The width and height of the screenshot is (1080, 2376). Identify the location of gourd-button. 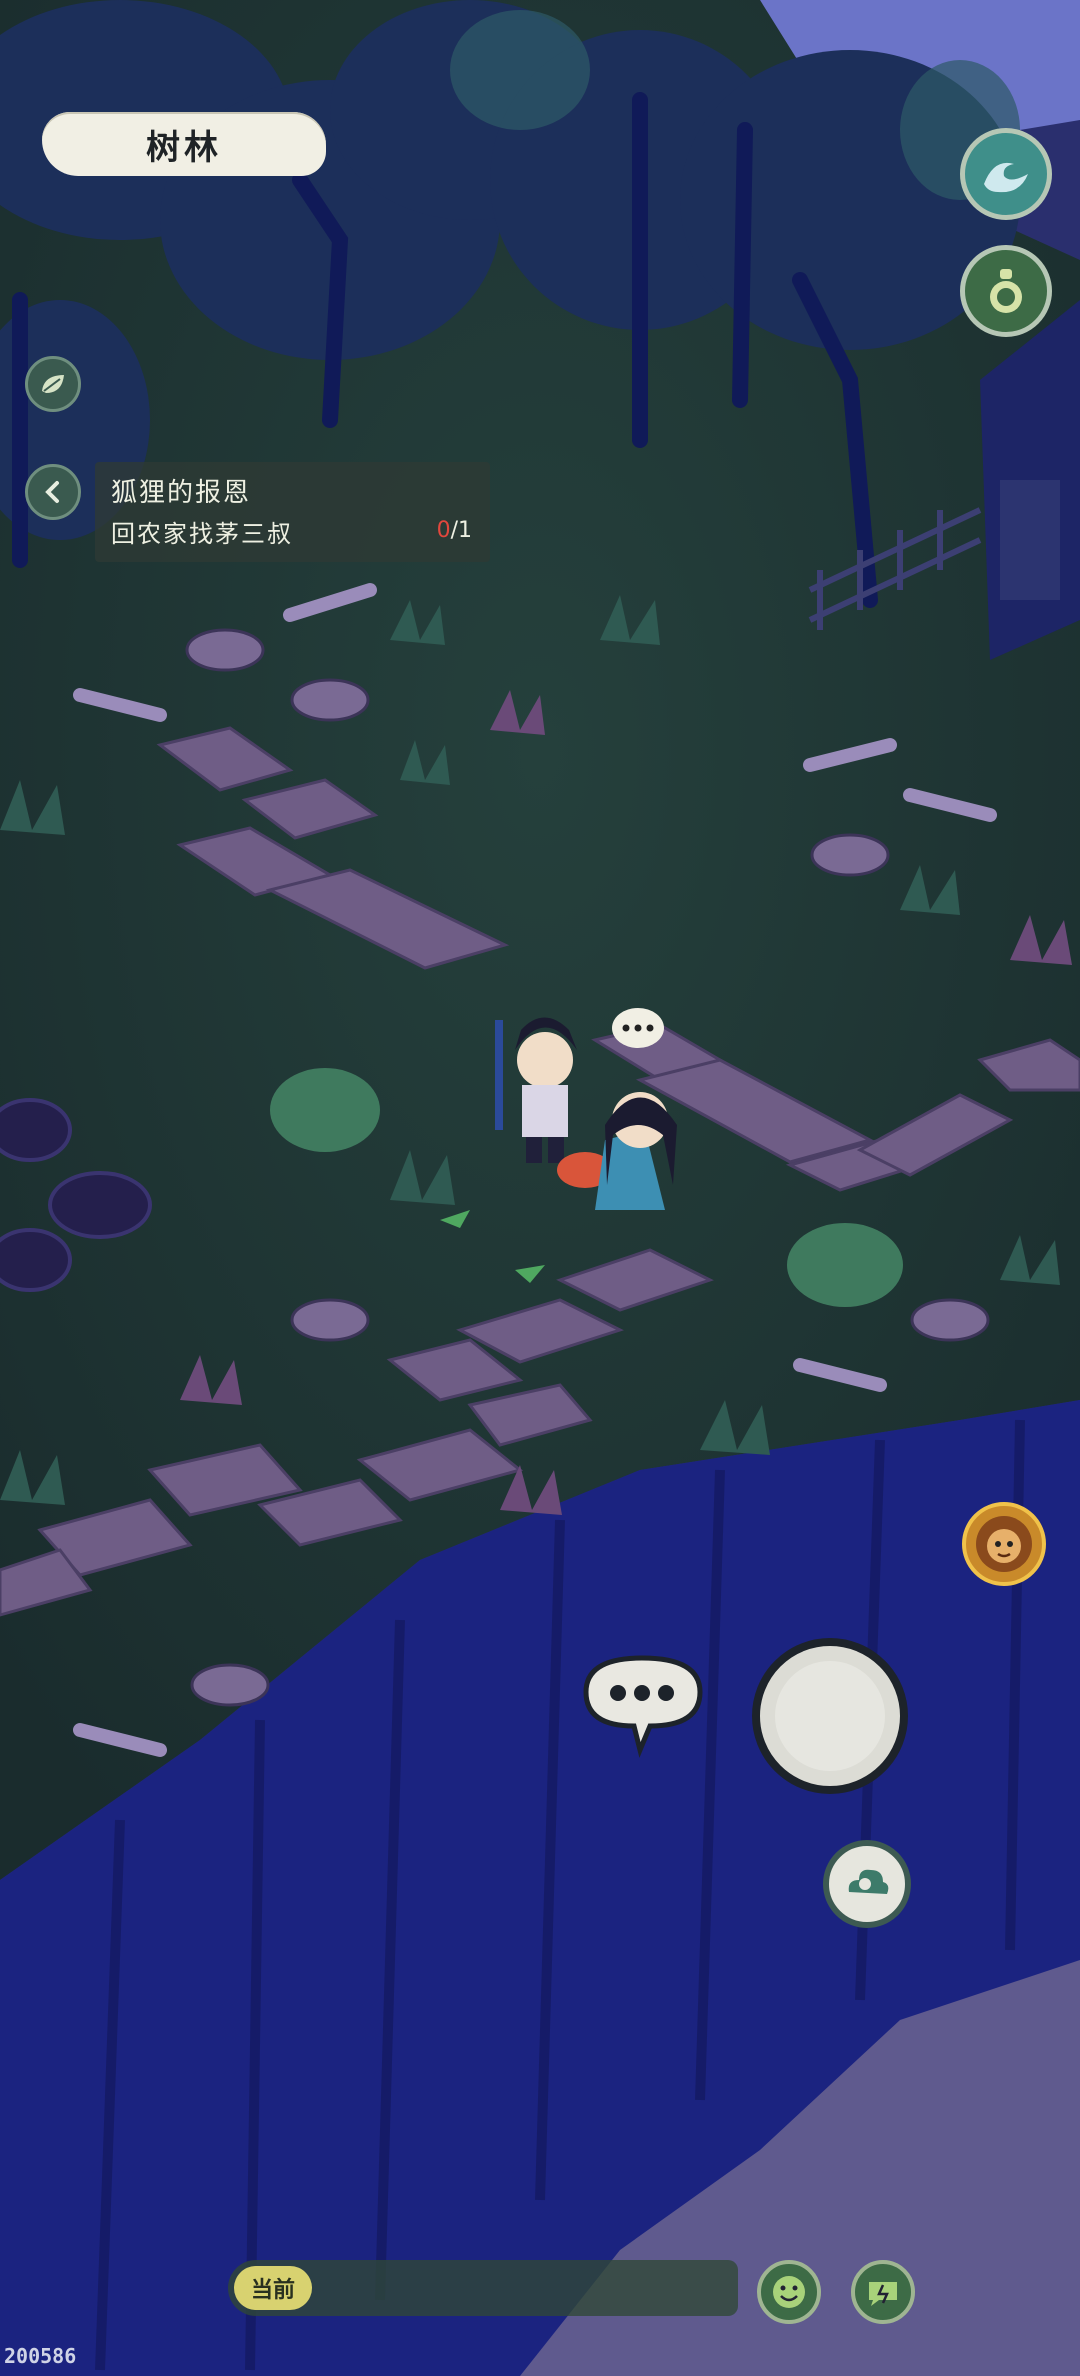
(1006, 291).